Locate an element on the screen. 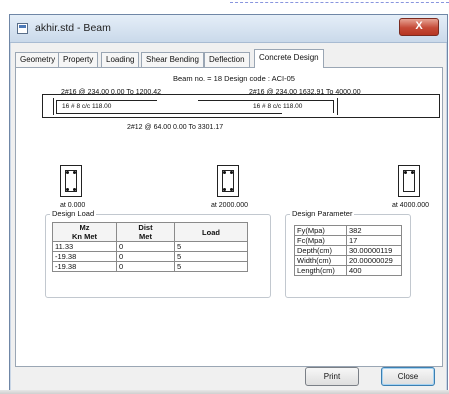 The image size is (449, 394). table-header-row: Mz Kn Met Dist Met Load is located at coordinates (150, 232).